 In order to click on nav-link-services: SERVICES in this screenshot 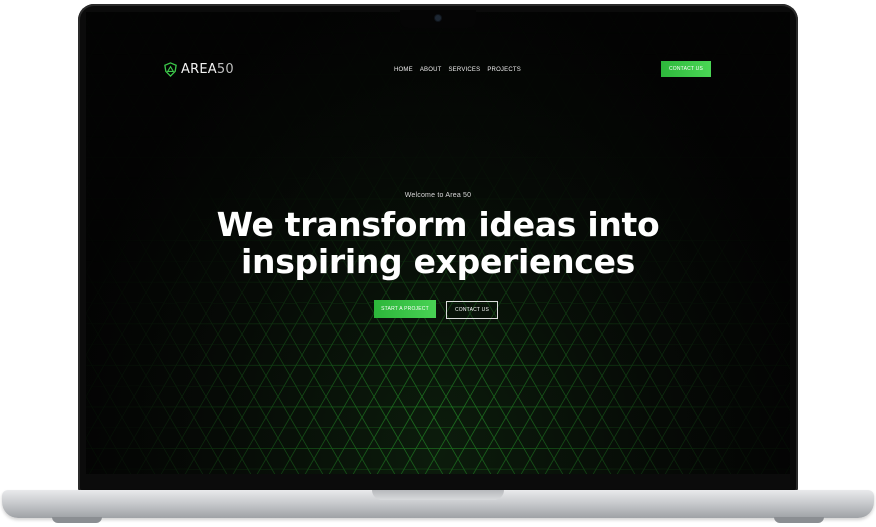, I will do `click(464, 70)`.